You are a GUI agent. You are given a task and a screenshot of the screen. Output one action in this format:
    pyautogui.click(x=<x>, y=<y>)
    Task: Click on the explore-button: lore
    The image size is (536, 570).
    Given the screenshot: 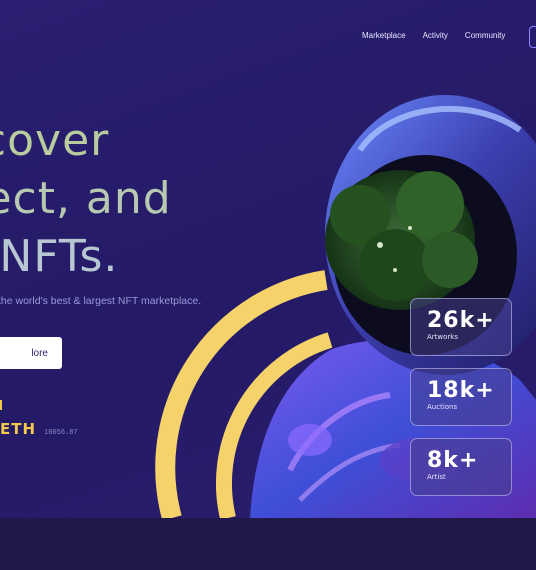 What is the action you would take?
    pyautogui.click(x=31, y=353)
    